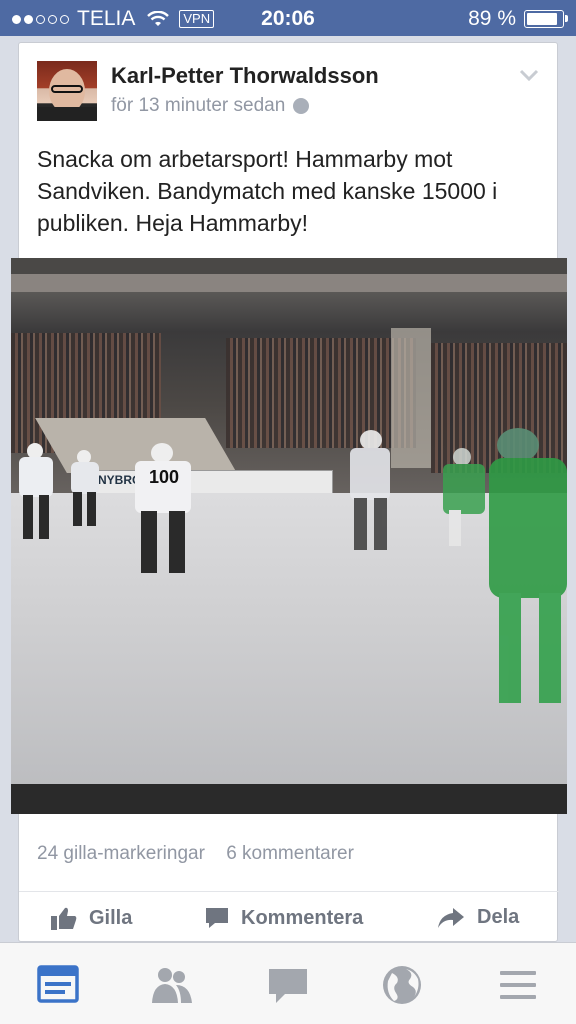 This screenshot has height=1024, width=576. Describe the element at coordinates (498, 917) in the screenshot. I see `share-label: Dela` at that location.